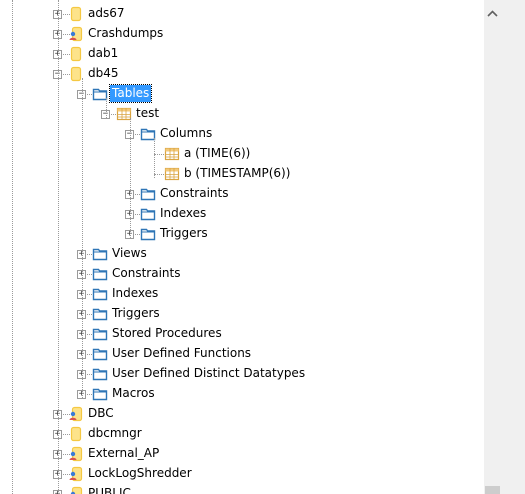  I want to click on chevron-up-icon, so click(492, 13).